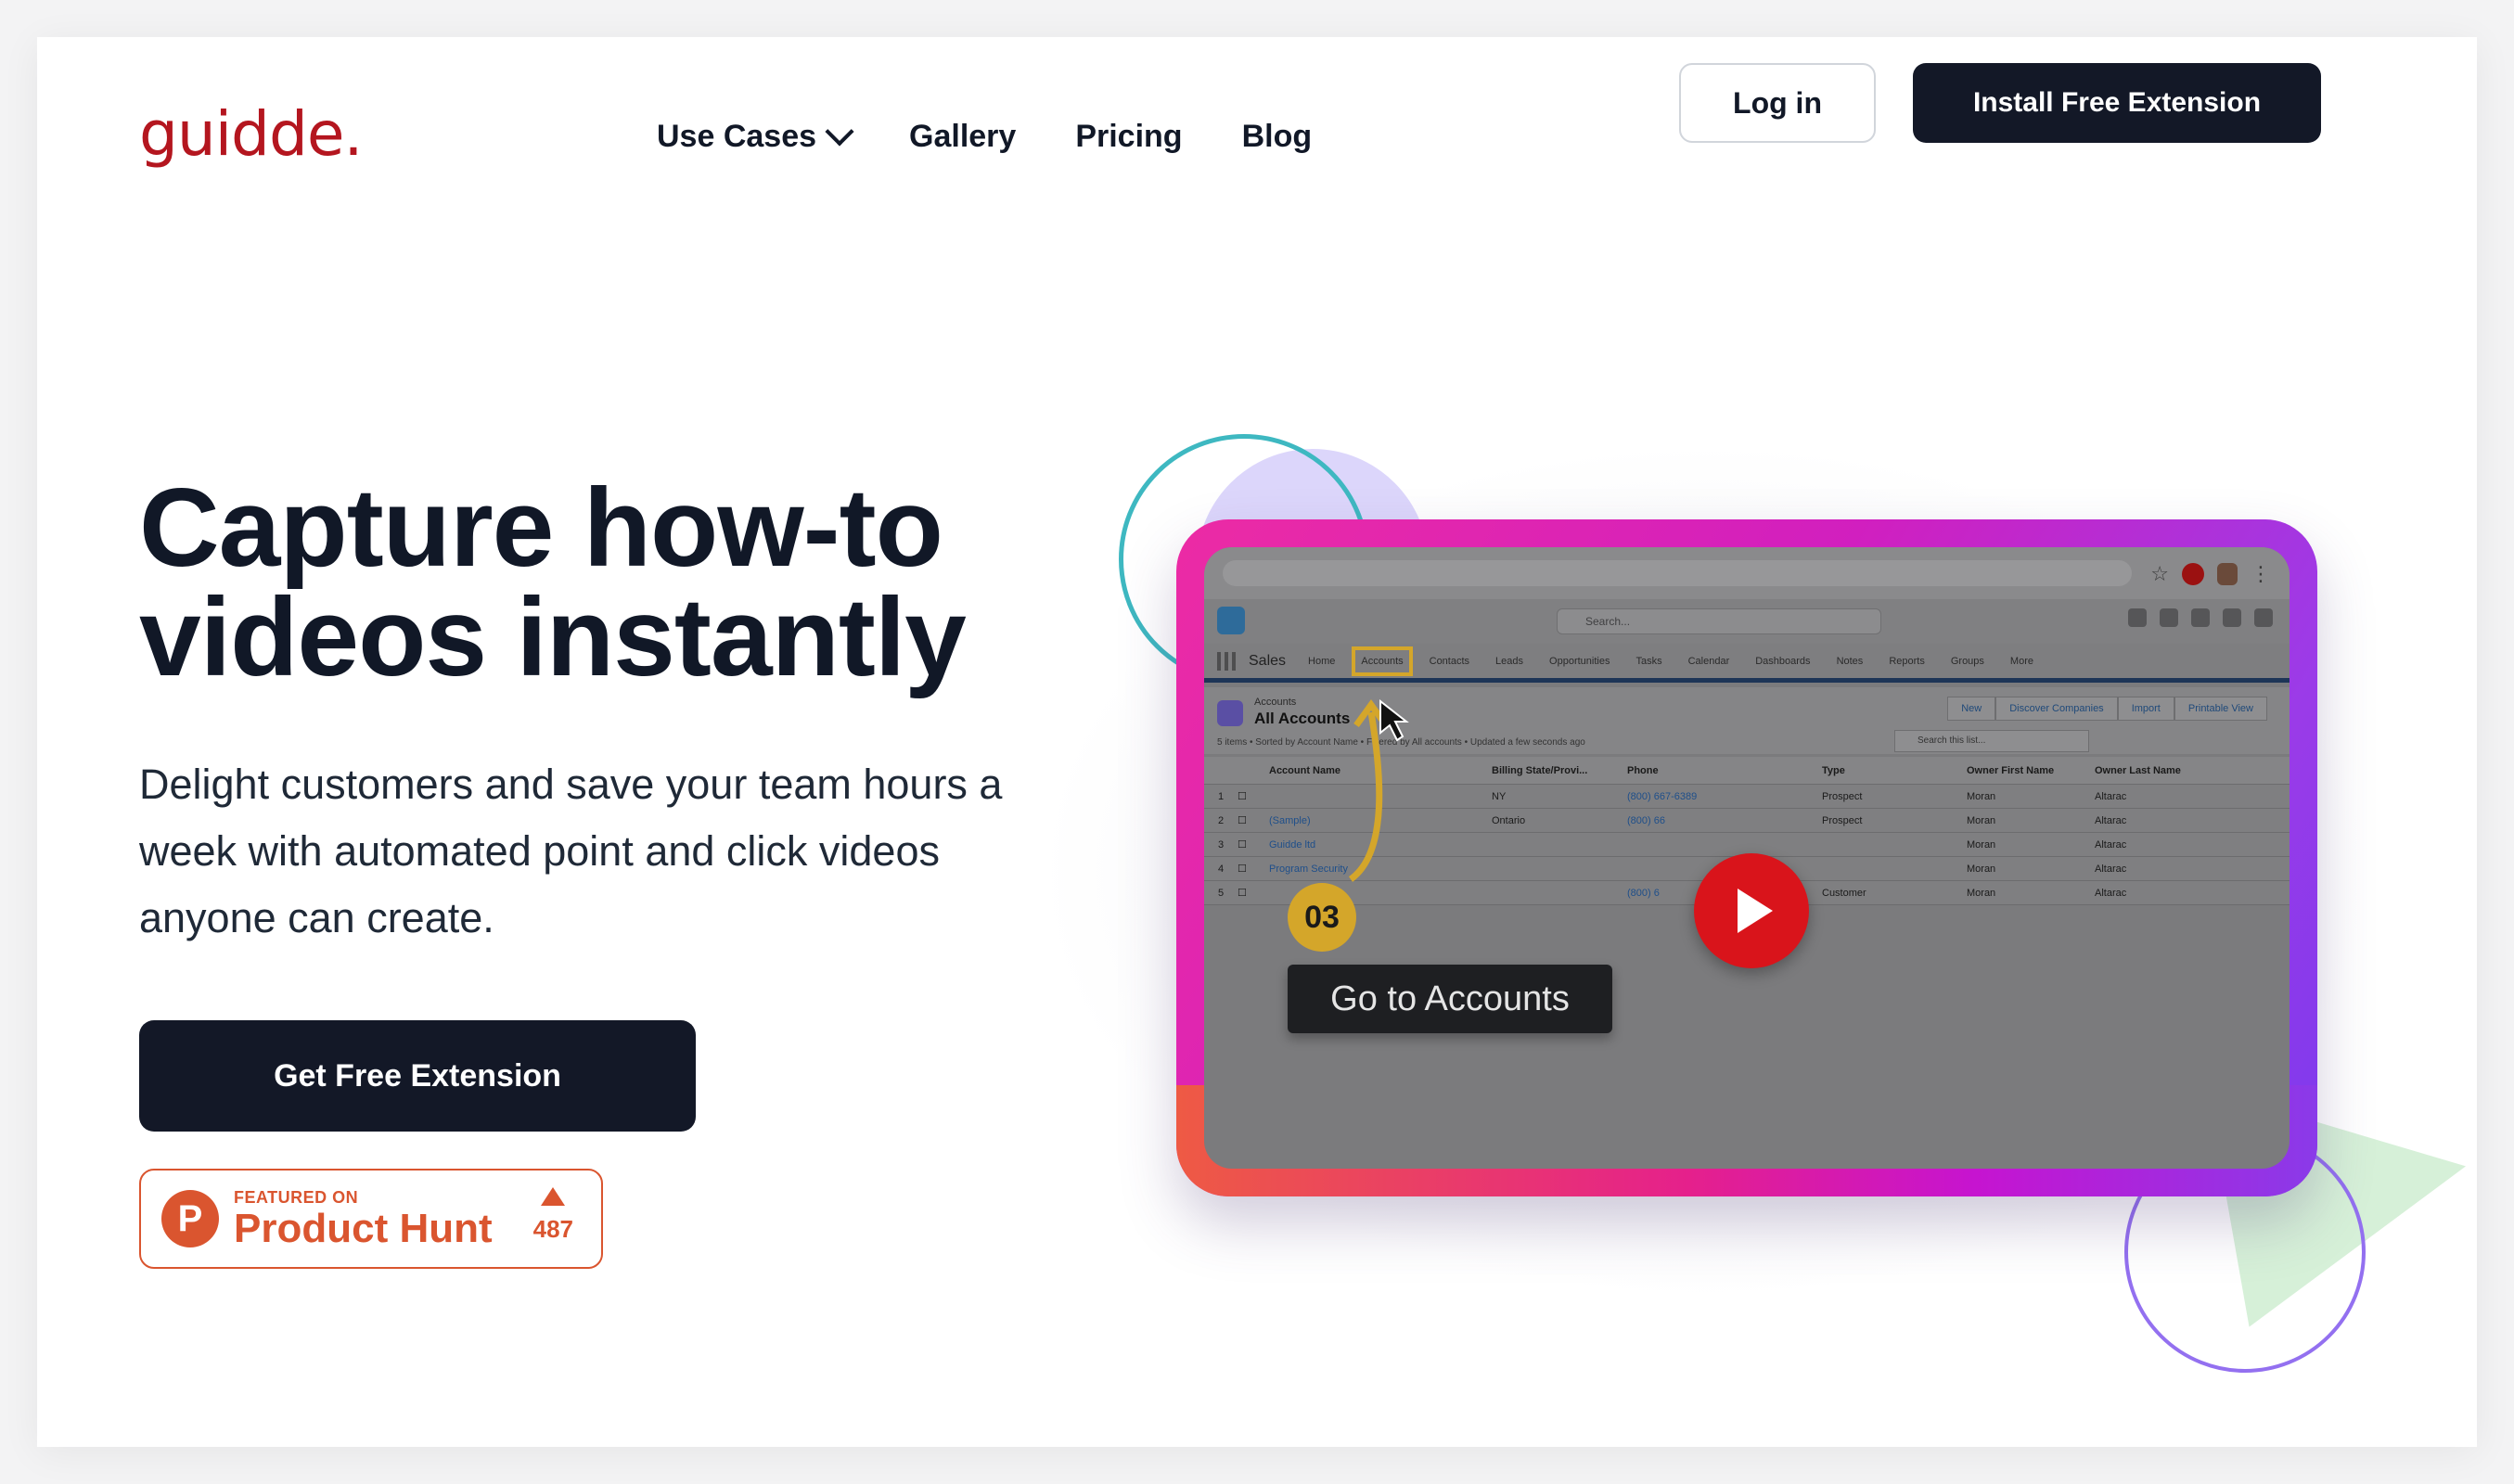 This screenshot has width=2514, height=1484. I want to click on step-tooltip: Go to Accounts, so click(1450, 999).